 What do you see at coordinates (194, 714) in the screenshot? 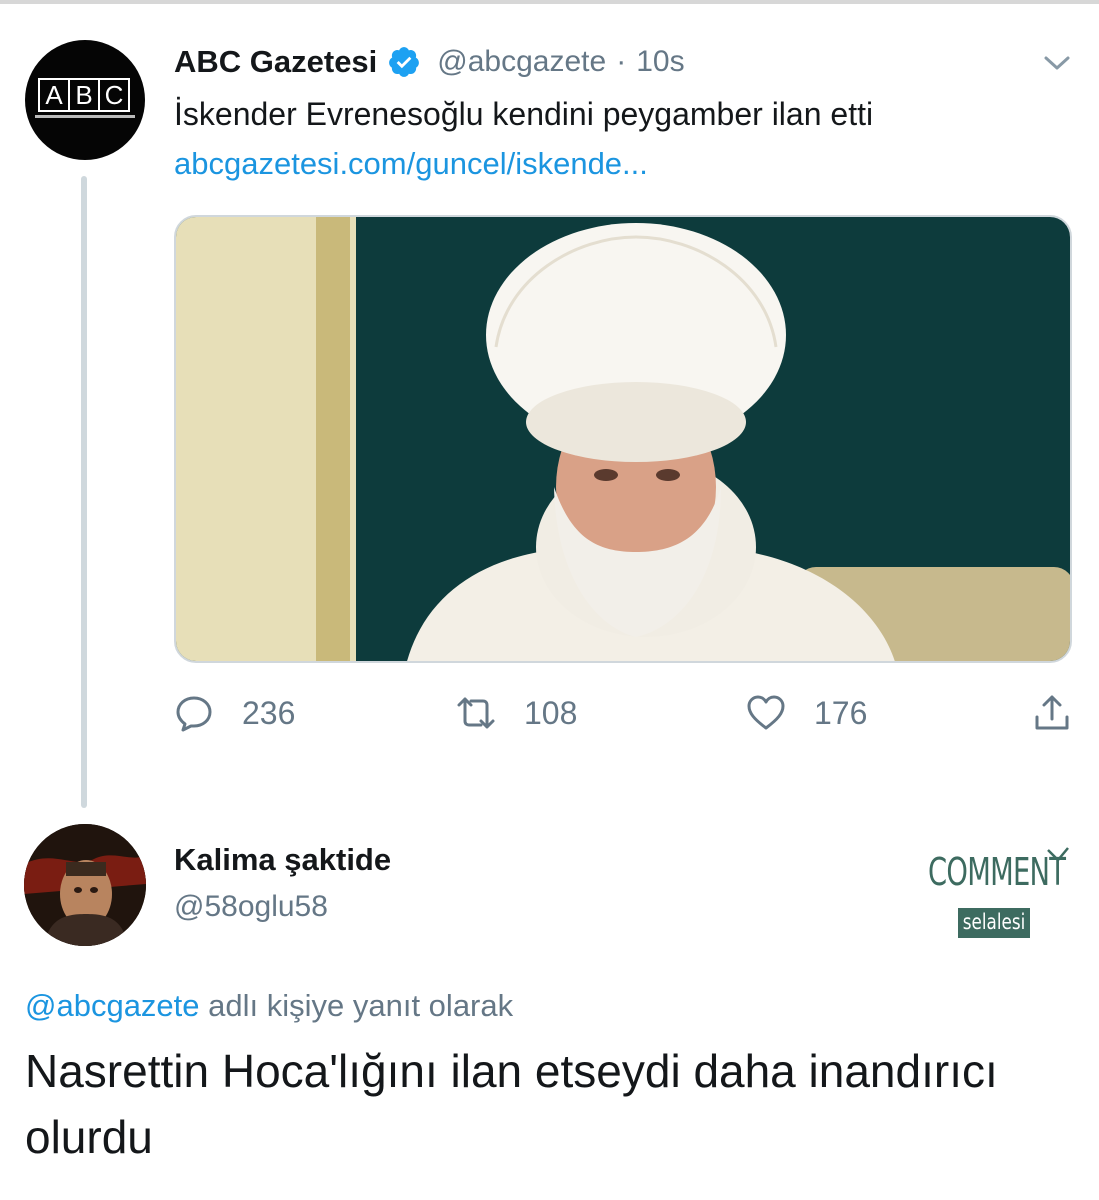
I see `reply-icon` at bounding box center [194, 714].